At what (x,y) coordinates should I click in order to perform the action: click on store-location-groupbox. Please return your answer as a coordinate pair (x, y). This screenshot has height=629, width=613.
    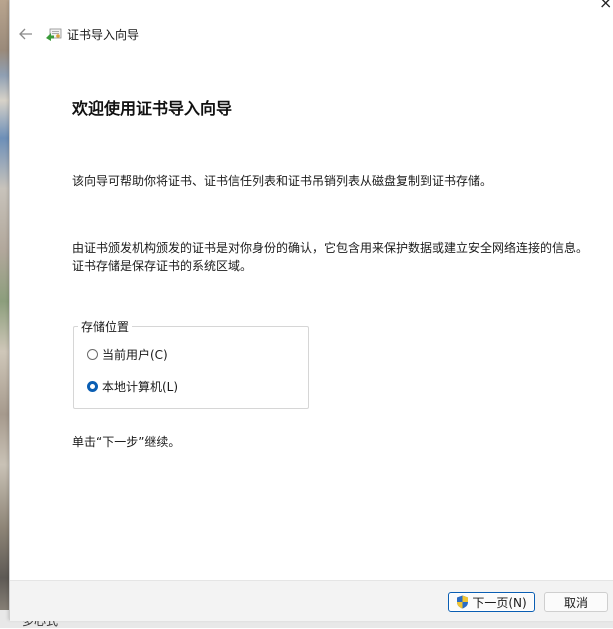
    Looking at the image, I should click on (191, 367).